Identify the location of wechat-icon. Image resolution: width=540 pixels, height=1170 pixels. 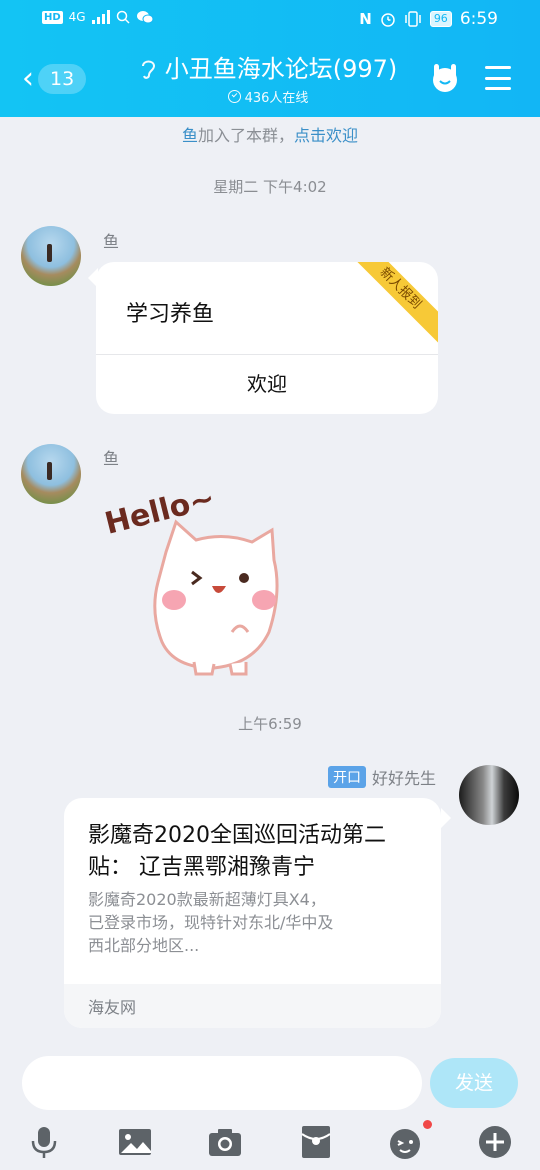
(145, 17).